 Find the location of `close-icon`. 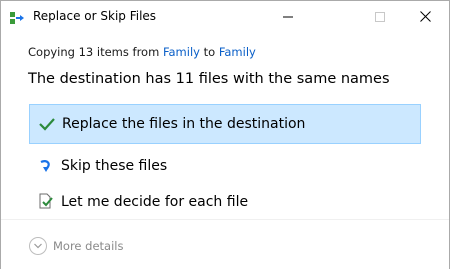

close-icon is located at coordinates (425, 16).